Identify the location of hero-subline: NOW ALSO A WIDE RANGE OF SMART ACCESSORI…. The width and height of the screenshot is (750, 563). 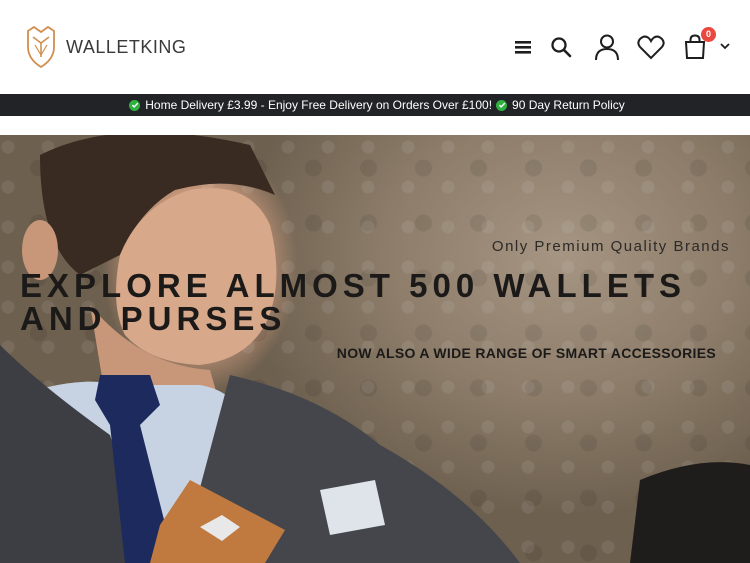
(526, 353).